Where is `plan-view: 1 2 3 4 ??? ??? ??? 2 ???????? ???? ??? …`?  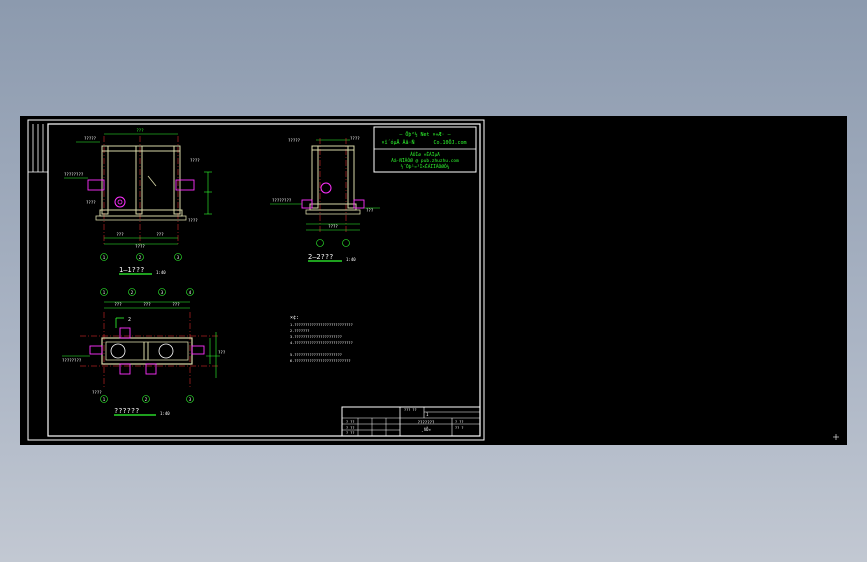
plan-view: 1 2 3 4 ??? ??? ??? 2 ???????? ???? ??? … is located at coordinates (144, 352).